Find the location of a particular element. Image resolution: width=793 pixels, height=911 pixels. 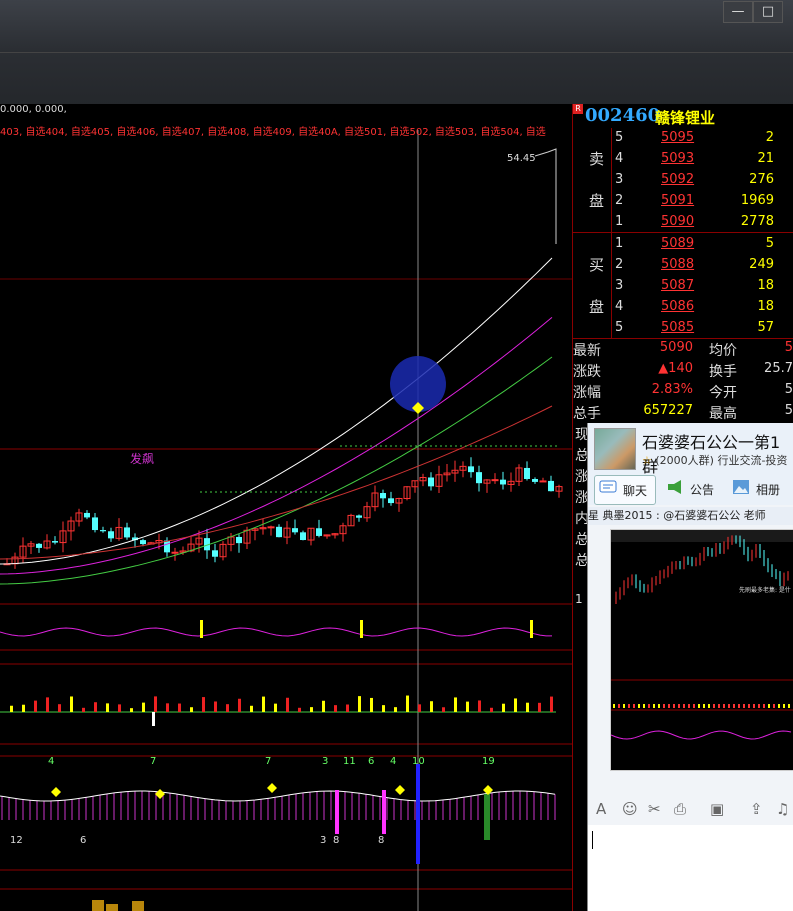

buy-row: 4 5086 18 is located at coordinates (702, 307).